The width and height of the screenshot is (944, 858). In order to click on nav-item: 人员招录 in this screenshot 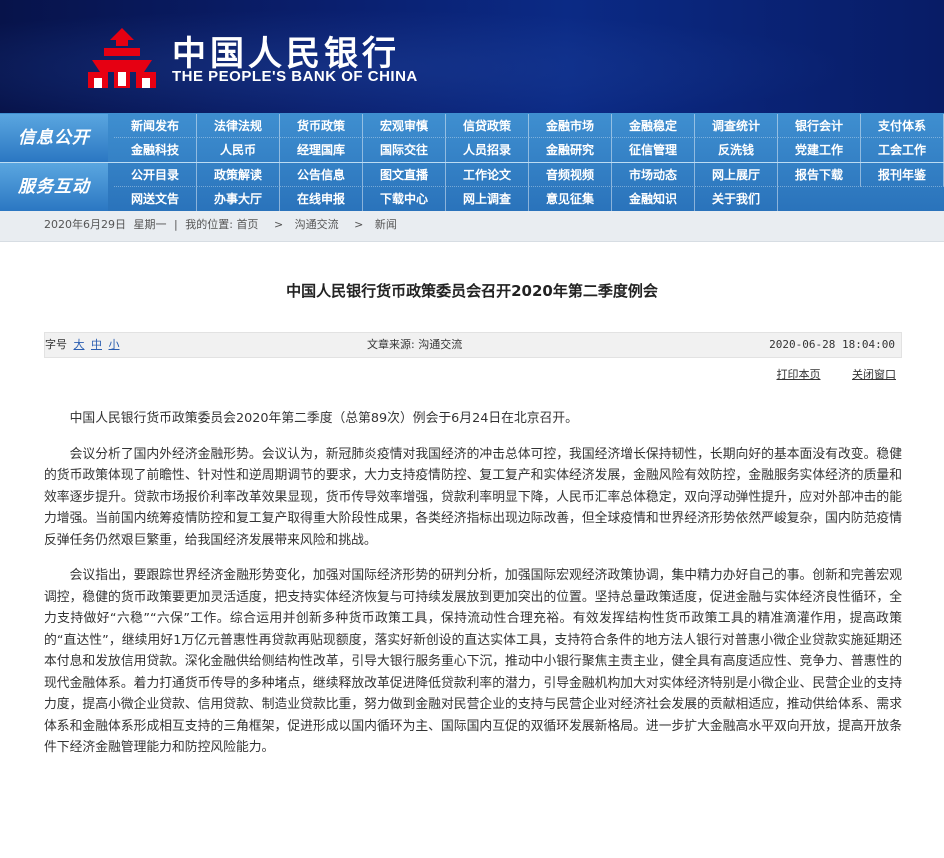, I will do `click(487, 150)`.